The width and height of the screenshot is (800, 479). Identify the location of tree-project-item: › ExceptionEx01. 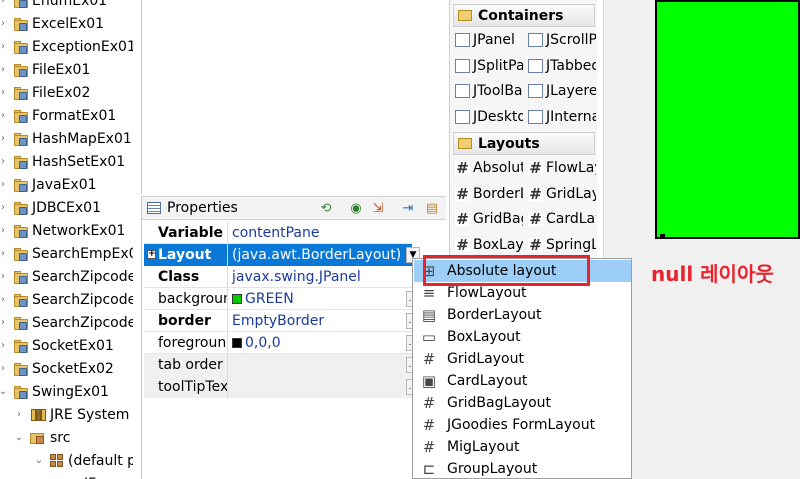
(66, 46).